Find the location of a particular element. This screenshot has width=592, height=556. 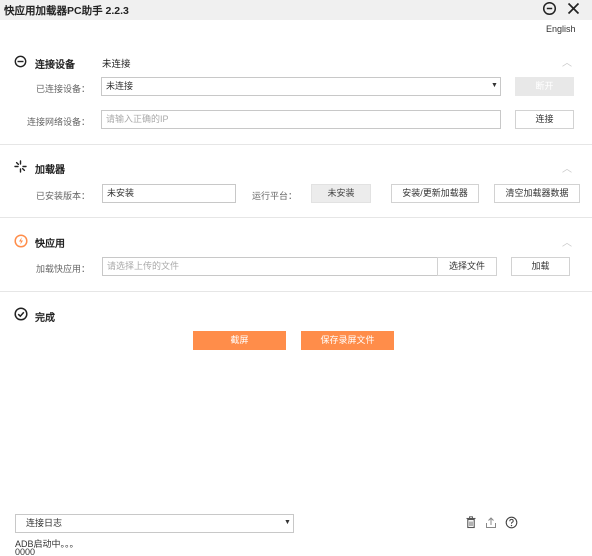

installed-version-value: 未安装 is located at coordinates (121, 193).